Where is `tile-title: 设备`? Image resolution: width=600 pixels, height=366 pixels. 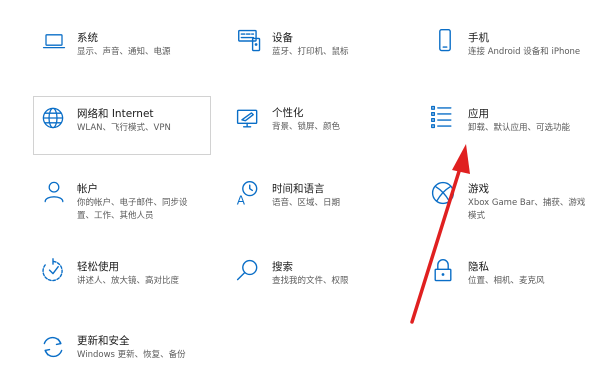
tile-title: 设备 is located at coordinates (282, 38).